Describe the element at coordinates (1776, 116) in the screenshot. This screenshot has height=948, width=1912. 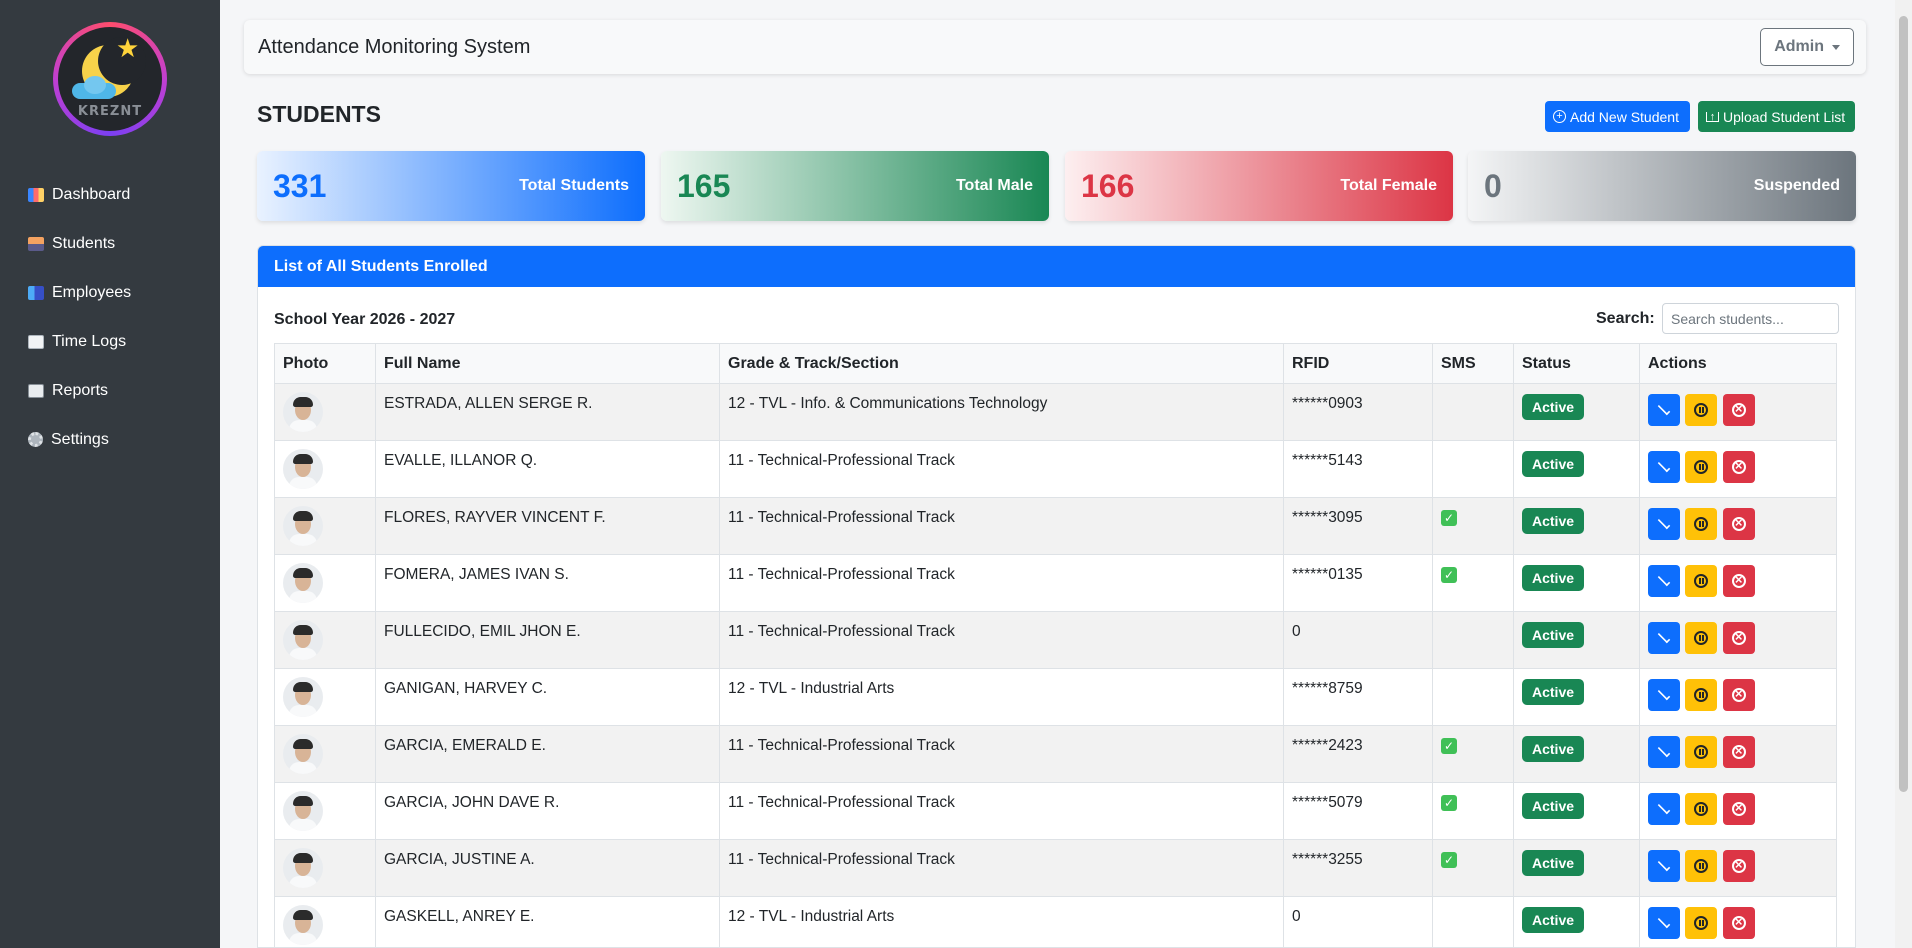
I see `upload-student-list-button: ↑ Upload Student List` at that location.